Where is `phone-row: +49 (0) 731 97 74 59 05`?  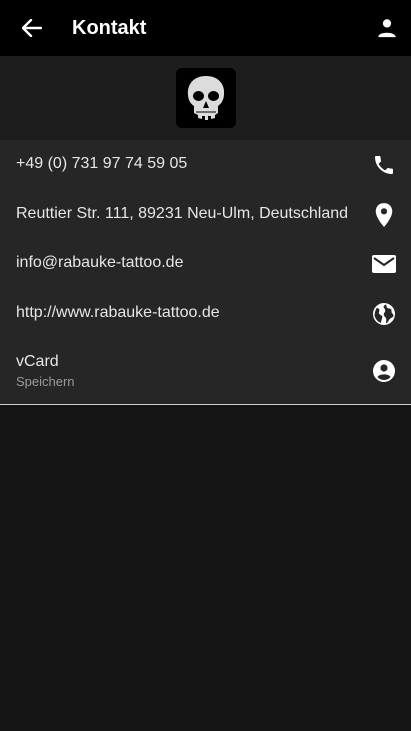 phone-row: +49 (0) 731 97 74 59 05 is located at coordinates (205, 165).